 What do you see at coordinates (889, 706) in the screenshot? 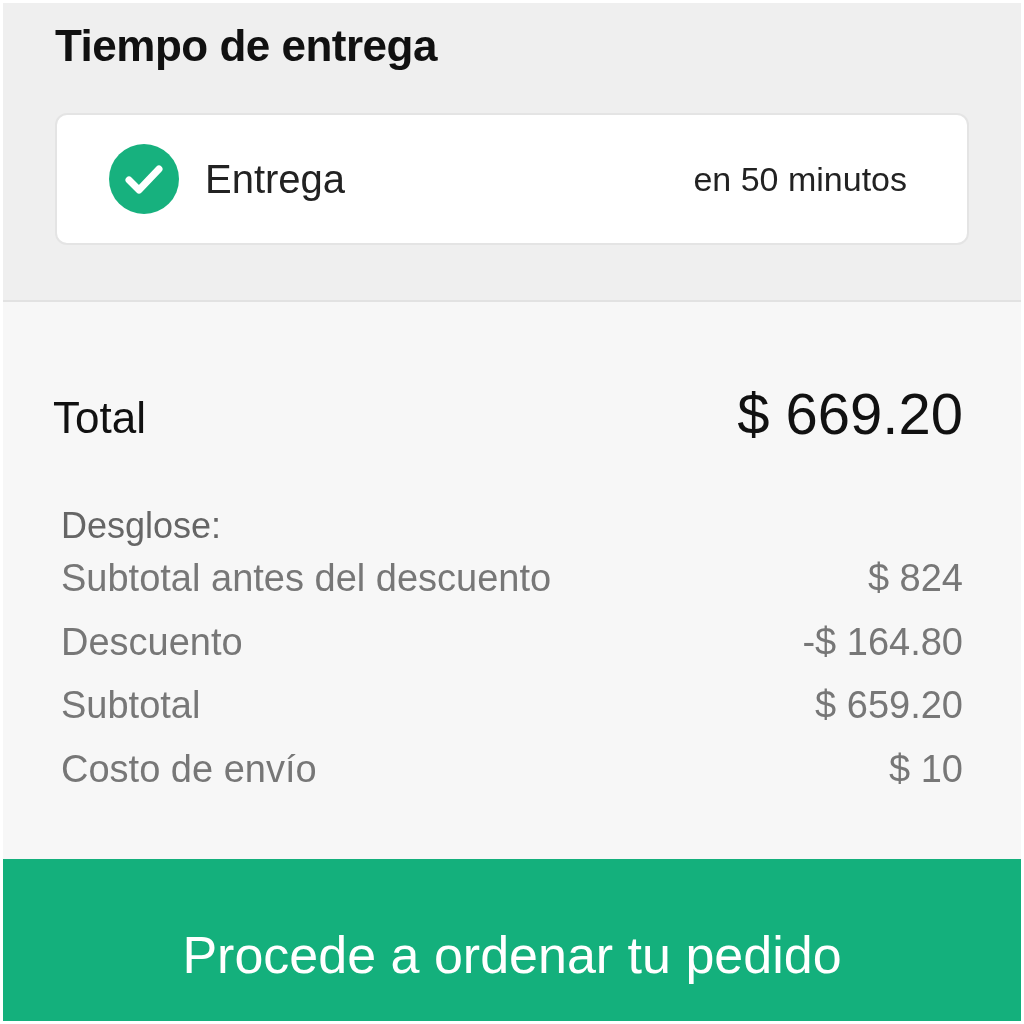
I see `row-value: $ 659.20` at bounding box center [889, 706].